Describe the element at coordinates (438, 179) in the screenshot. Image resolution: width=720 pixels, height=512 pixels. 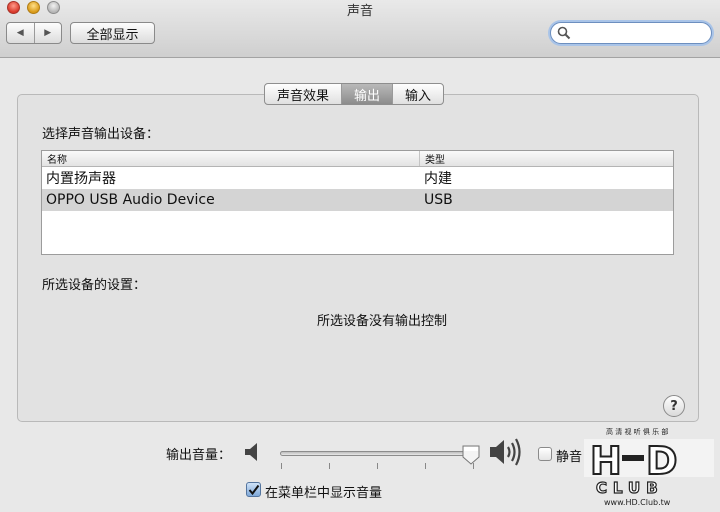
I see `device-type: 内建` at that location.